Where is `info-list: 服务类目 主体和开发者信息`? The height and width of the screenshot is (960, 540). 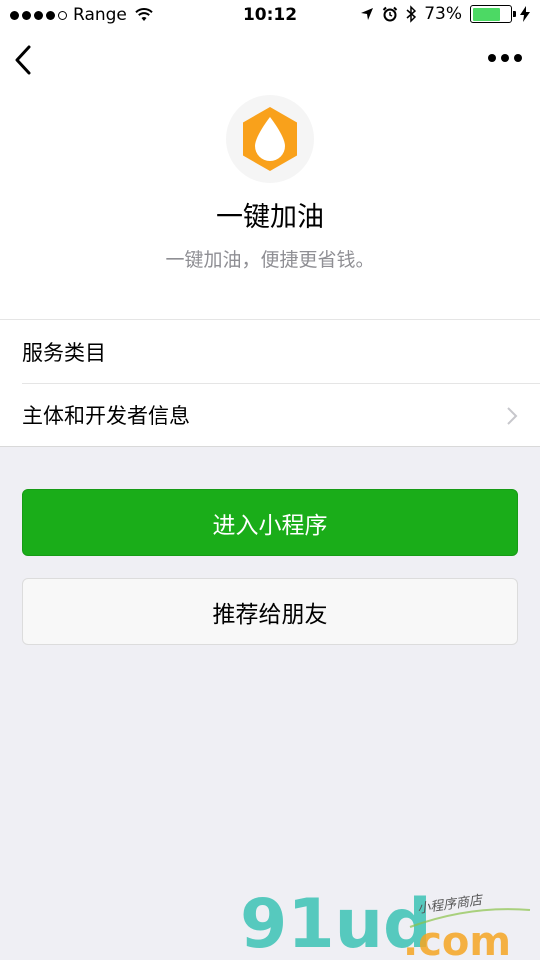 info-list: 服务类目 主体和开发者信息 is located at coordinates (270, 383).